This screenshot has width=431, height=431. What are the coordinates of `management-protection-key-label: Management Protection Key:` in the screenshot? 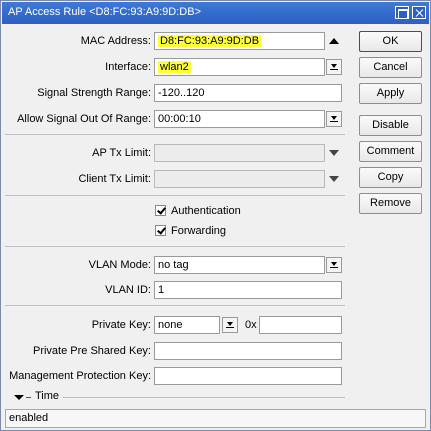 It's located at (80, 376).